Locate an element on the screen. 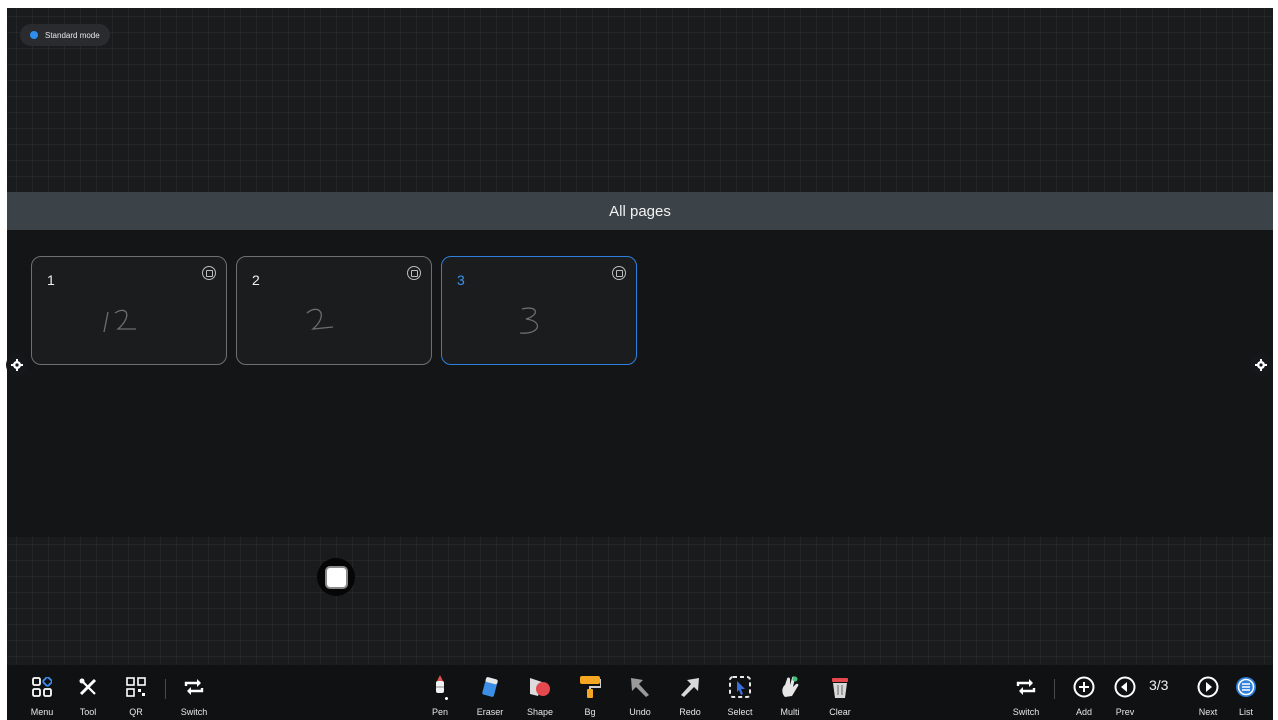 The width and height of the screenshot is (1278, 720). menu-button: Menu is located at coordinates (42, 692).